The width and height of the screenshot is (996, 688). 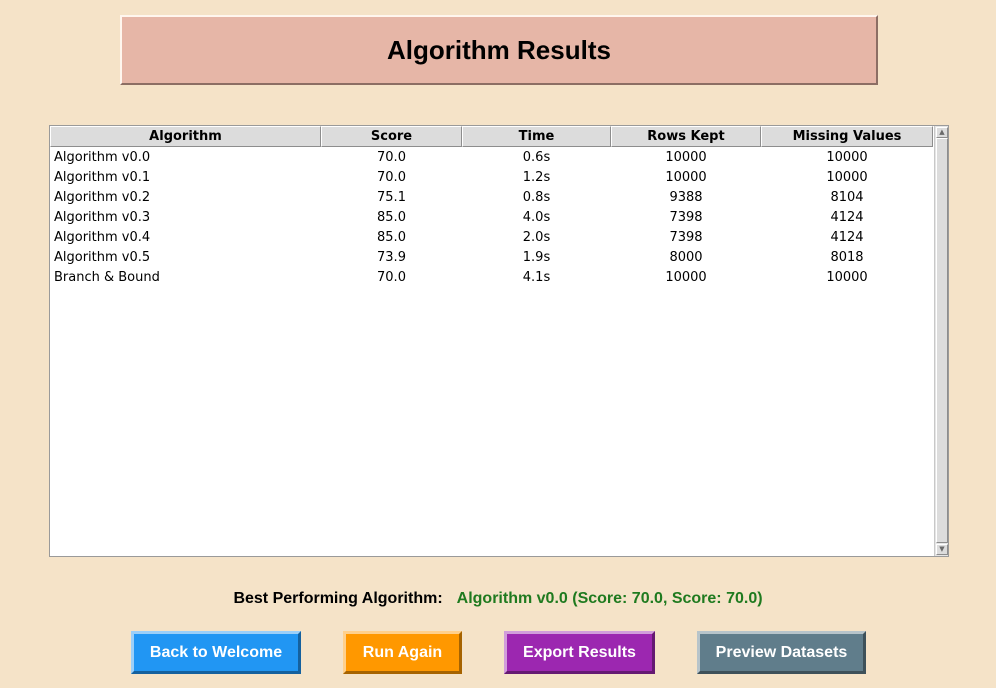 What do you see at coordinates (536, 197) in the screenshot?
I see `cell-time: 0.8s` at bounding box center [536, 197].